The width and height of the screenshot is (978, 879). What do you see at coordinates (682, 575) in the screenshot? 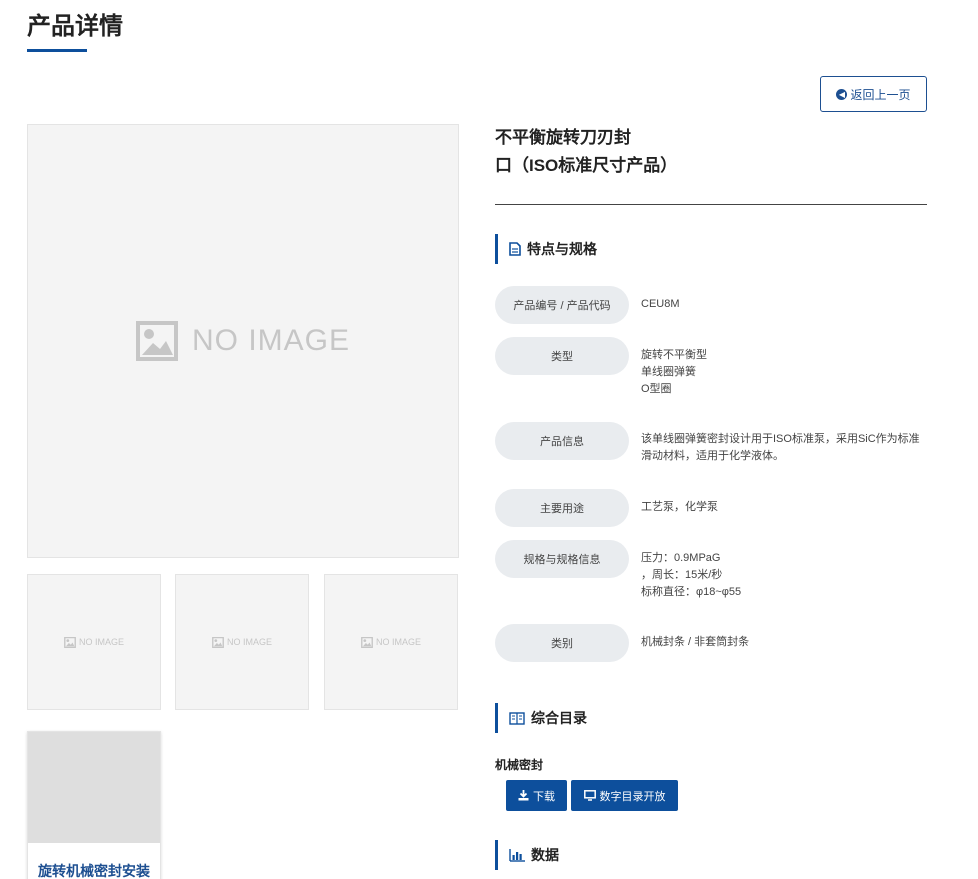
I see `spec-value-line: ，周长：15米/秒` at bounding box center [682, 575].